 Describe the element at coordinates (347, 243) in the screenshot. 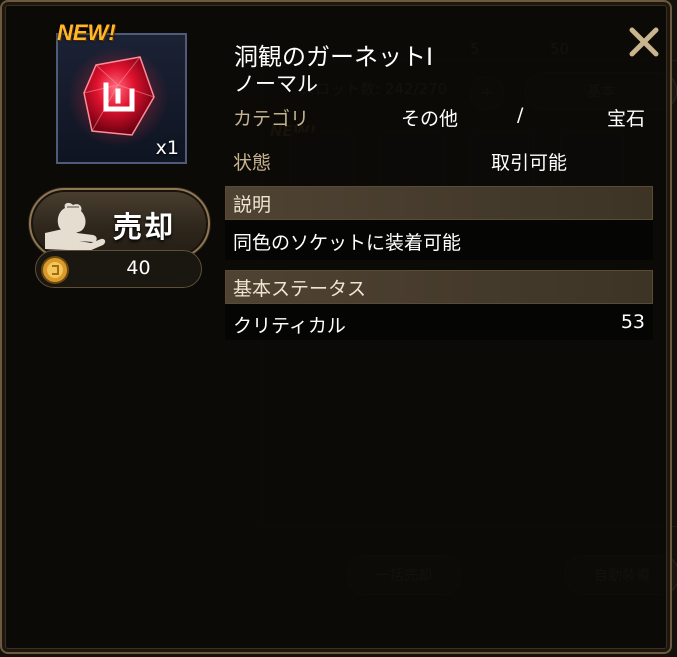

I see `description-text: 同色のソケットに装着可能` at that location.